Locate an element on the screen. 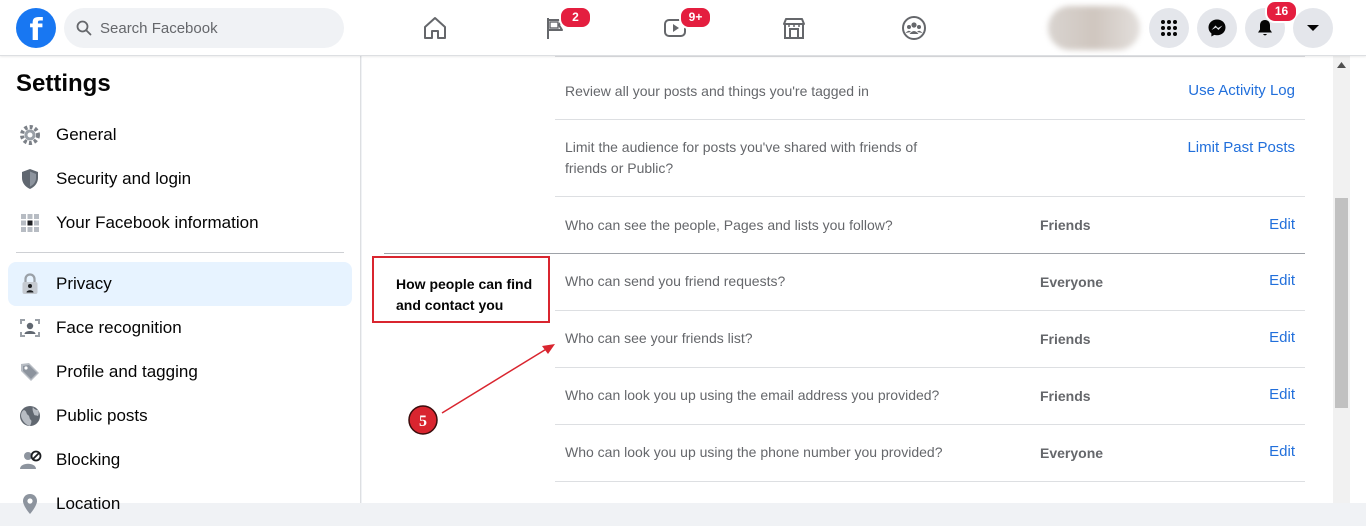 The image size is (1366, 526). chevron-down-icon is located at coordinates (1313, 28).